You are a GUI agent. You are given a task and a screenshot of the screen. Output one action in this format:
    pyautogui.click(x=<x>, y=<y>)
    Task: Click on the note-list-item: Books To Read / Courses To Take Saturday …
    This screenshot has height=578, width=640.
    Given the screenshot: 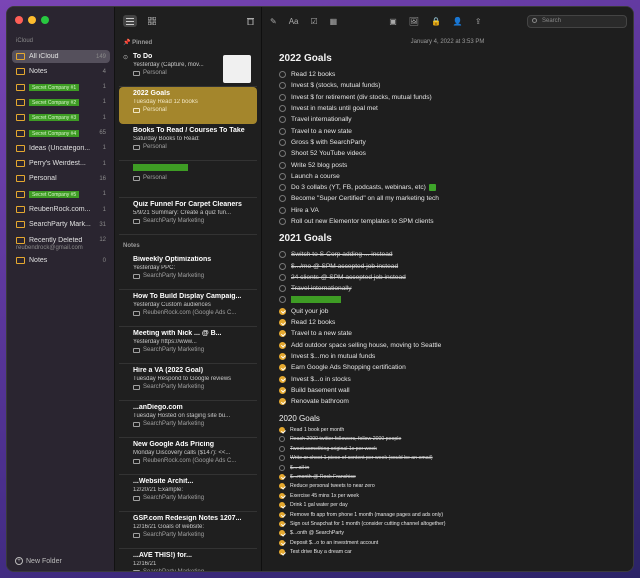 What is the action you would take?
    pyautogui.click(x=188, y=142)
    